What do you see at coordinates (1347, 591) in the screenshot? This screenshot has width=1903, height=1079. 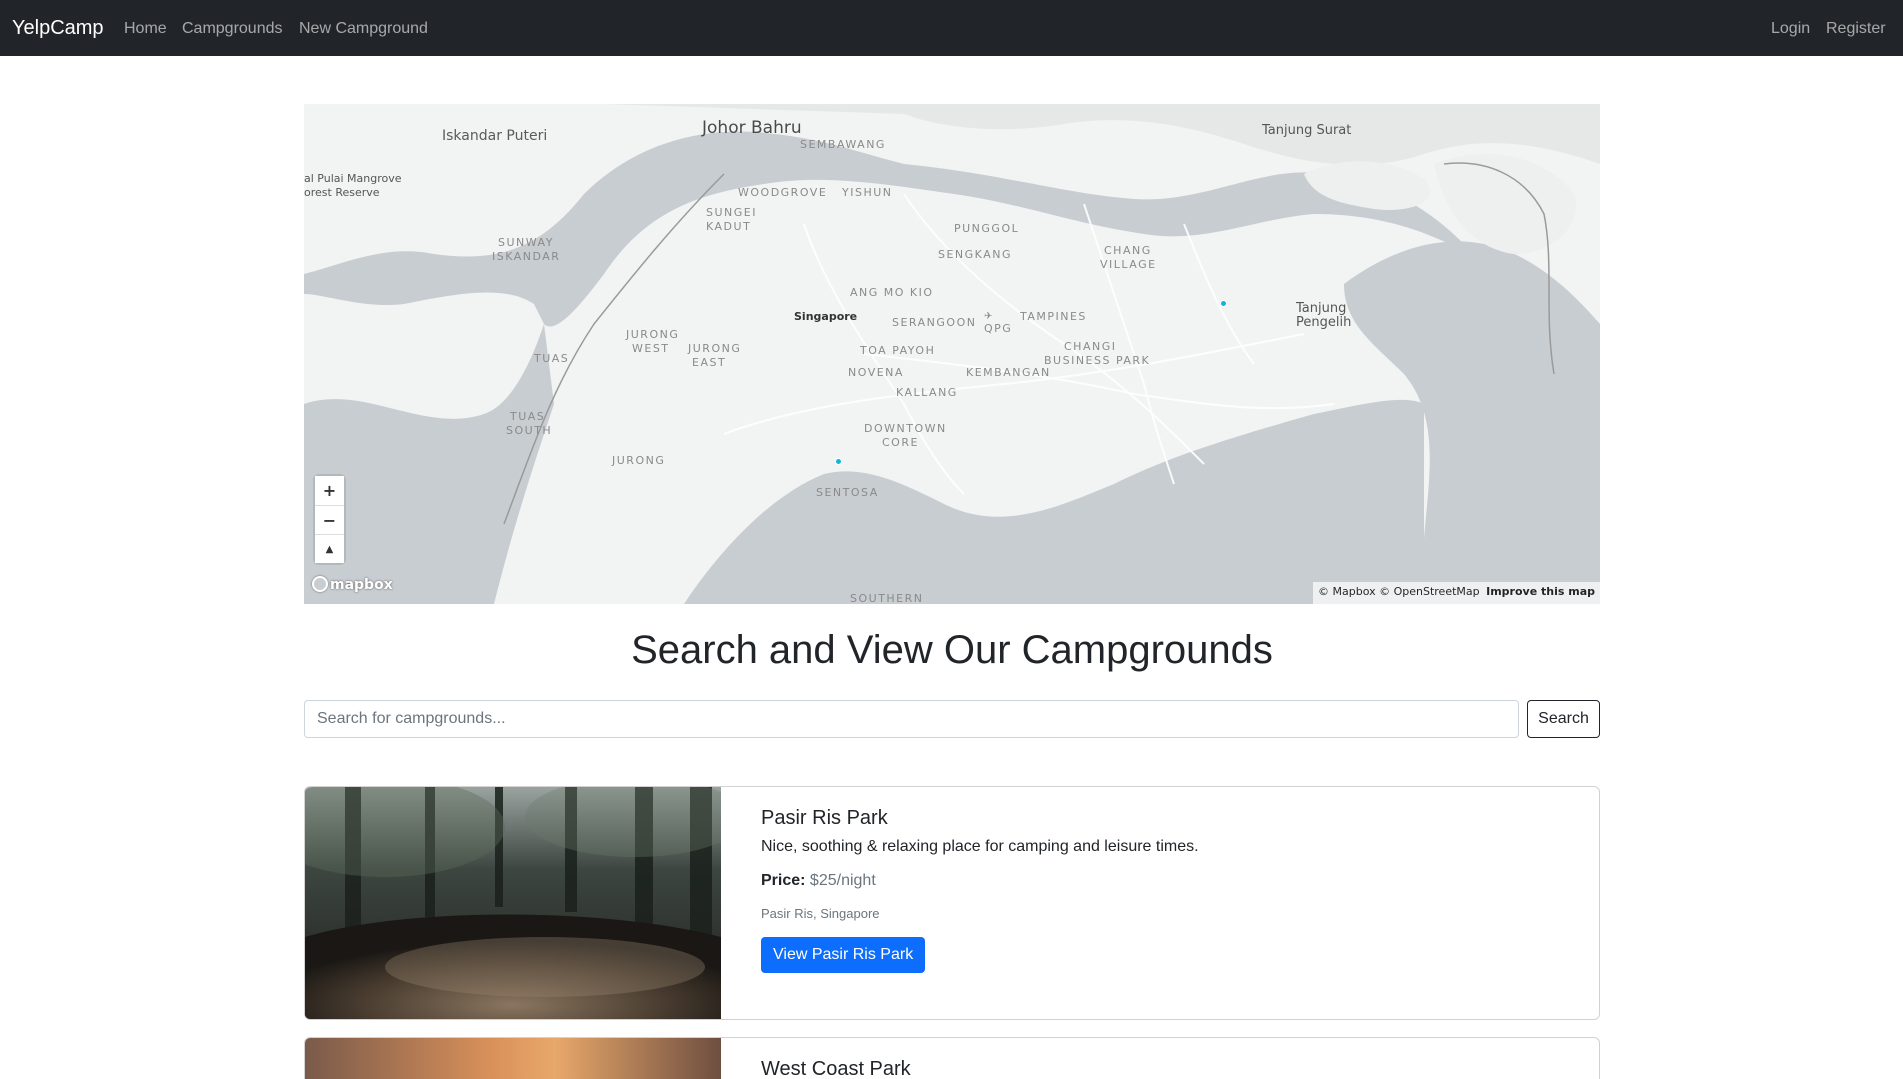 I see `mapbox-attribution-link: © Mapbox` at bounding box center [1347, 591].